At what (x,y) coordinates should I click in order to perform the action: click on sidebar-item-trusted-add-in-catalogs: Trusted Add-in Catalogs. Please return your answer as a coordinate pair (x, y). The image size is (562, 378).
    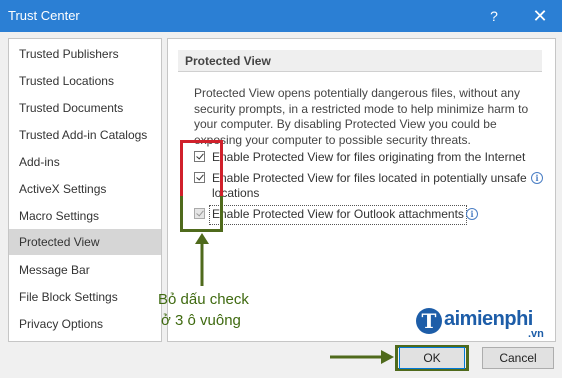
    Looking at the image, I should click on (85, 135).